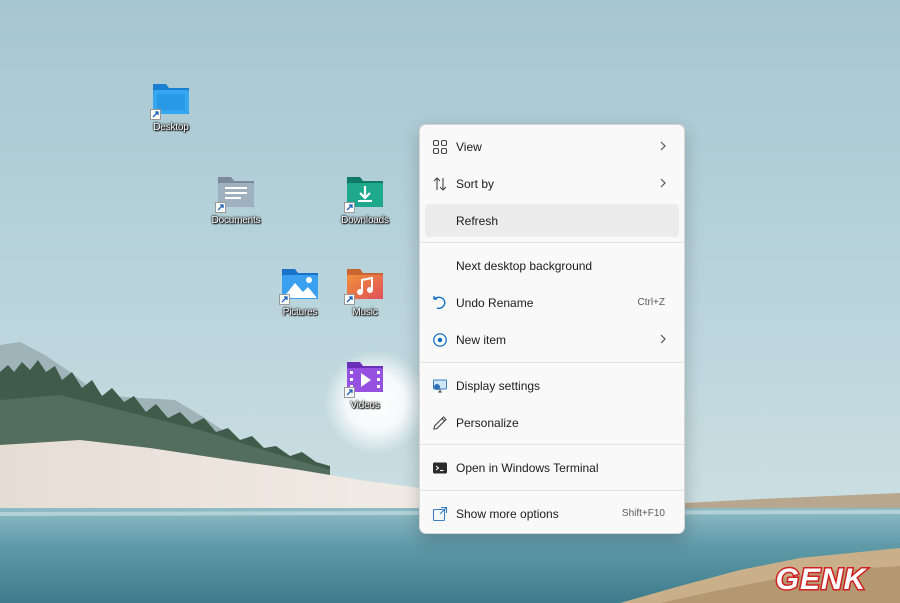 The height and width of the screenshot is (603, 900). I want to click on desktop-icon-label: Documents, so click(236, 220).